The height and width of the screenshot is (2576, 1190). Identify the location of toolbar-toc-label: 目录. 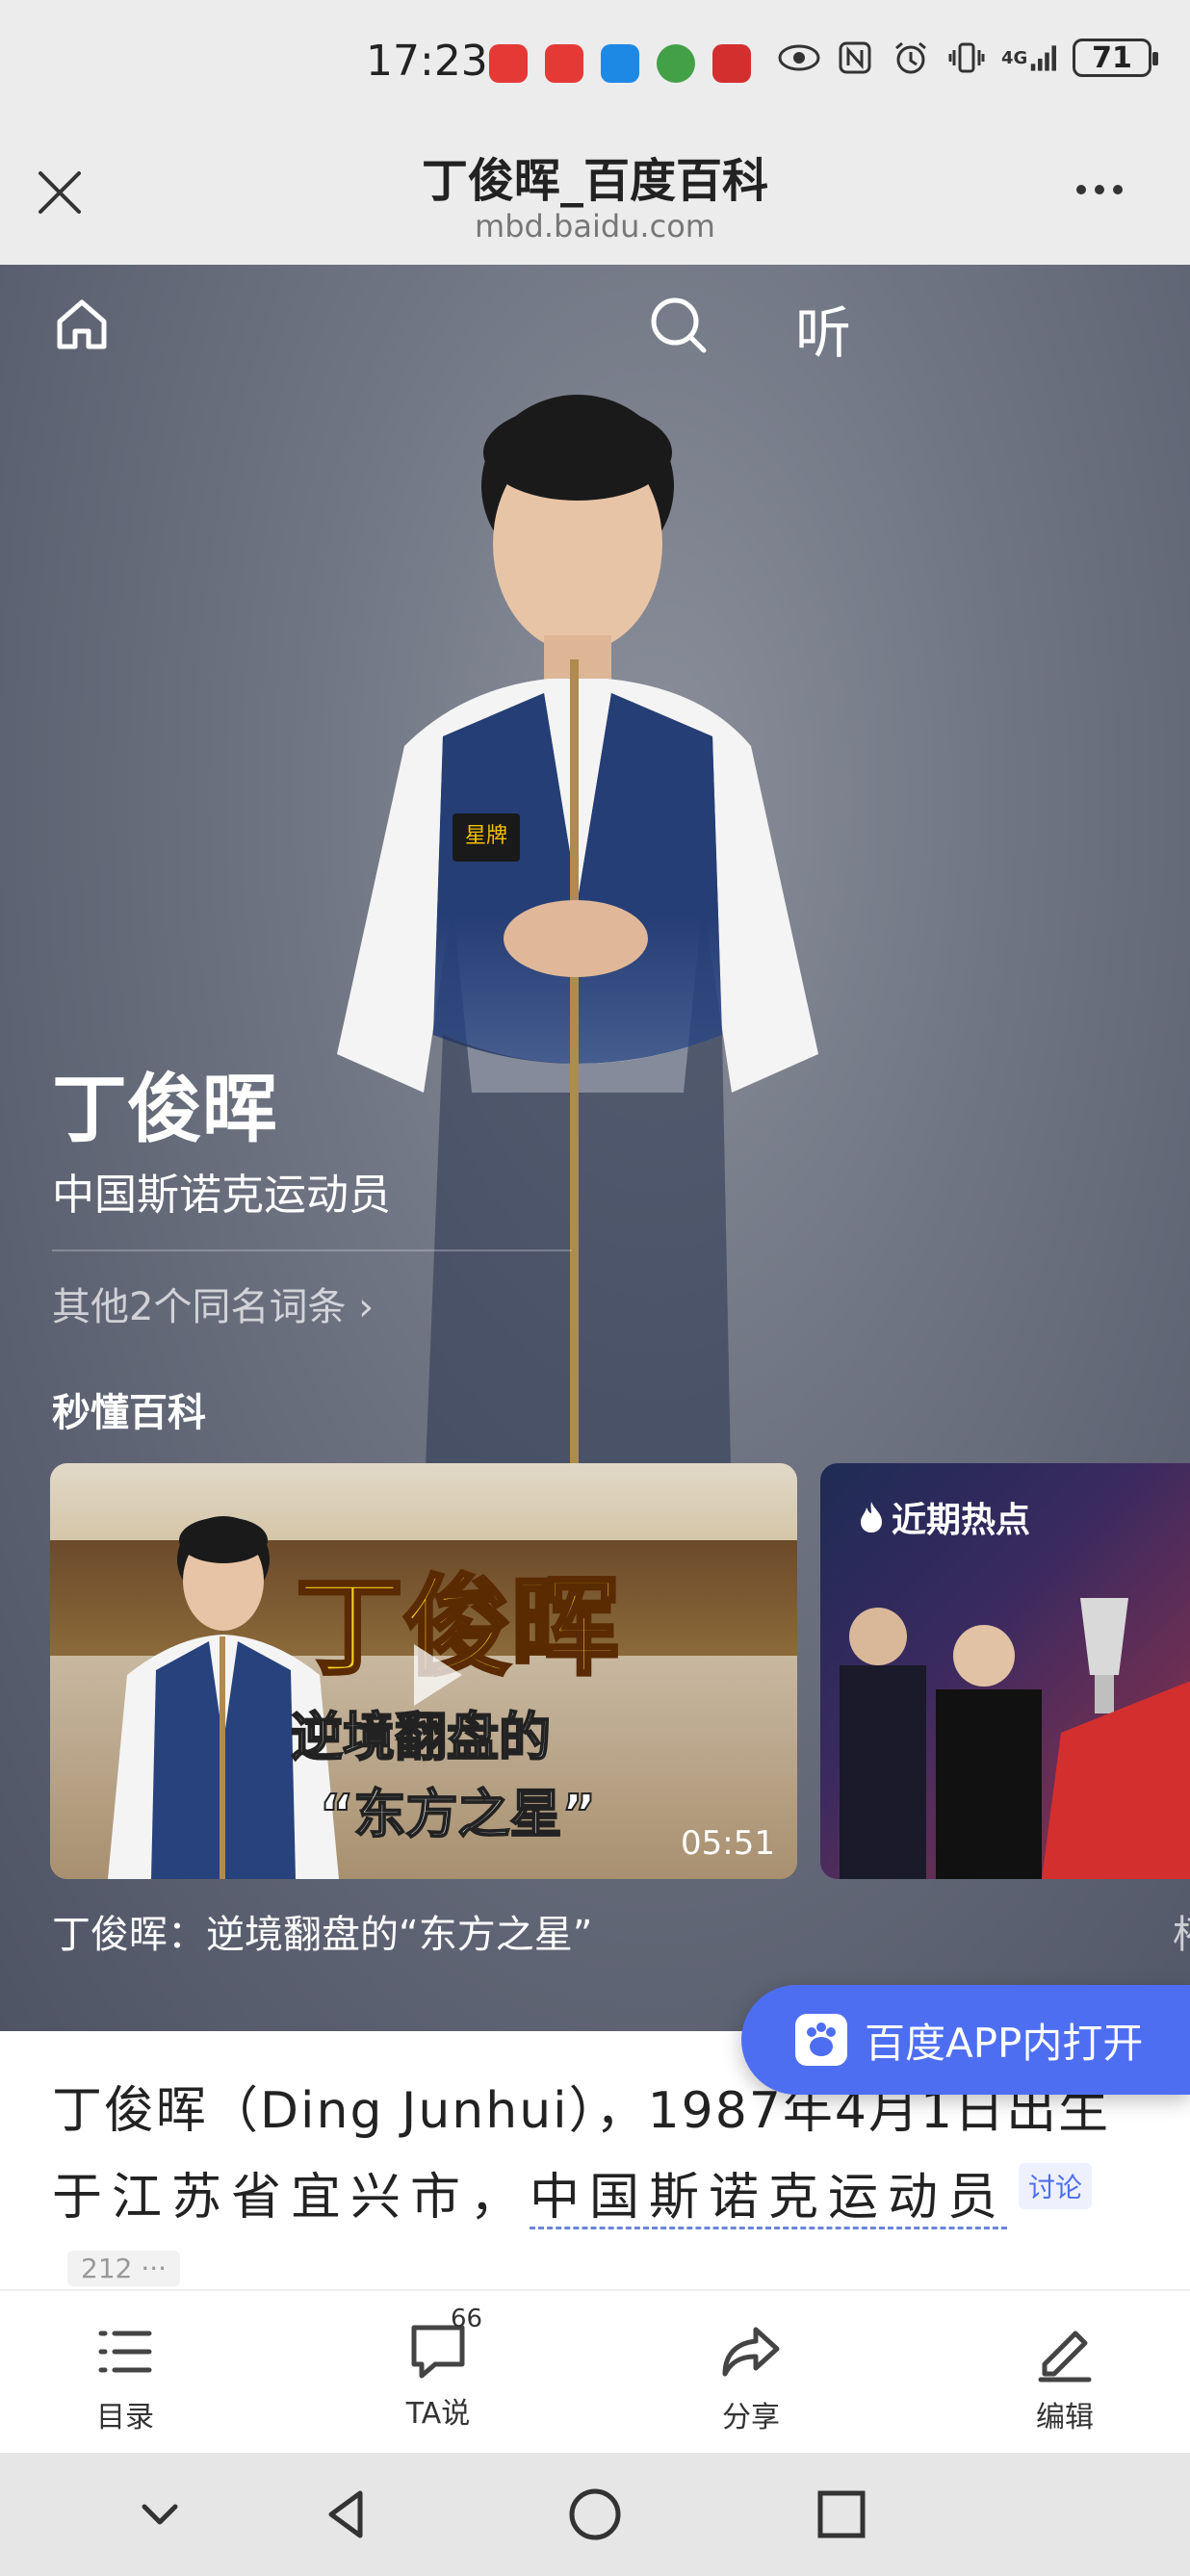
(125, 2417).